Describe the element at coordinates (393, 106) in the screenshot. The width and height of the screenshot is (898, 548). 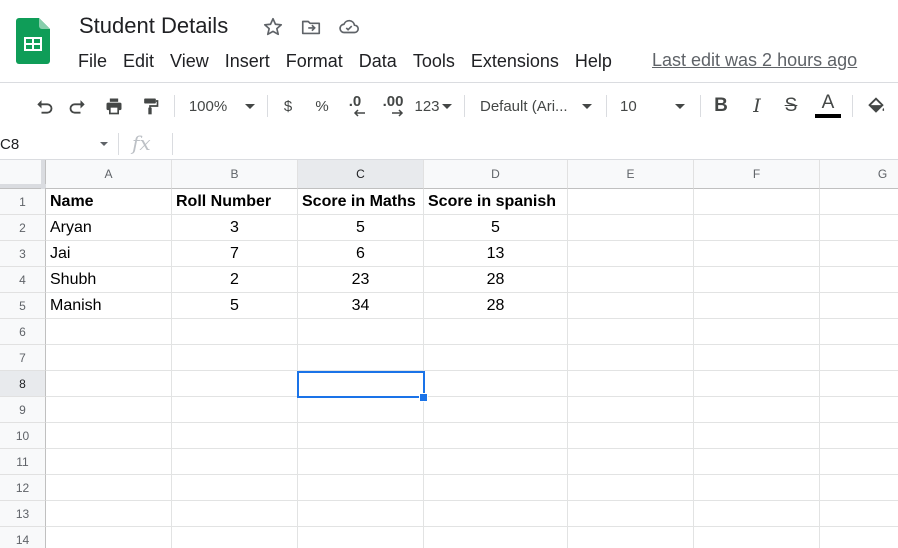
I see `increase-decimal-button: .00` at that location.